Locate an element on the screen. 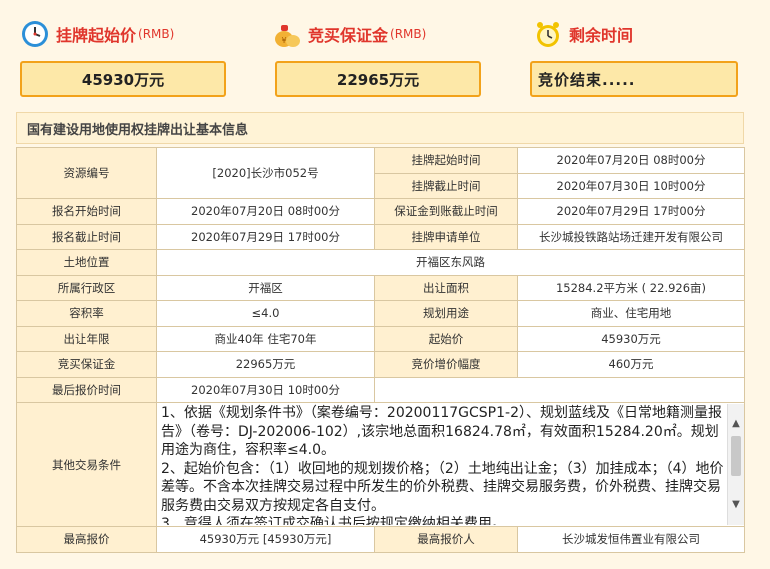  district-value: 开福区 is located at coordinates (265, 287).